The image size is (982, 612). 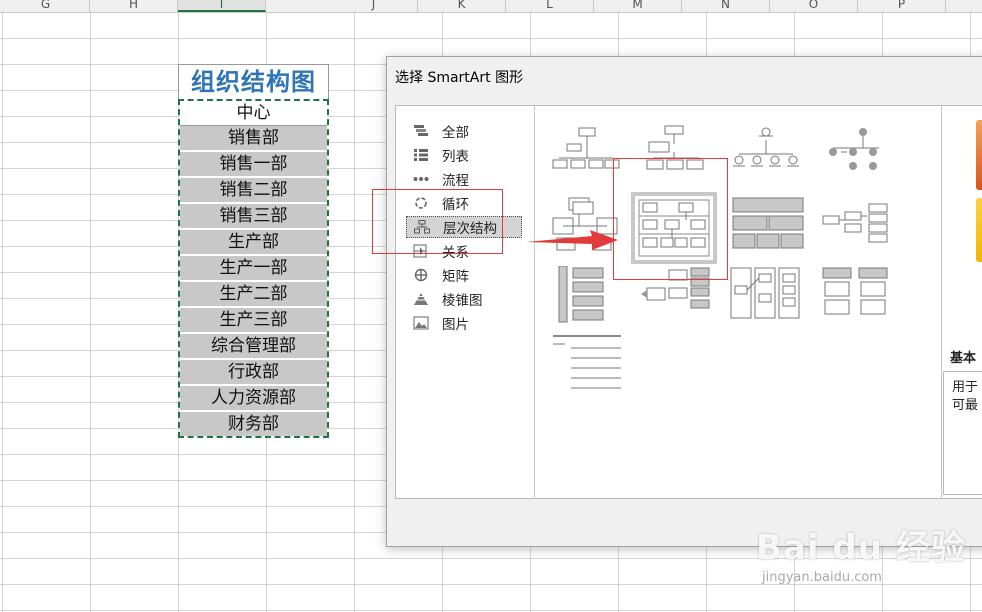 I want to click on list-cell: 中心, so click(x=253, y=113).